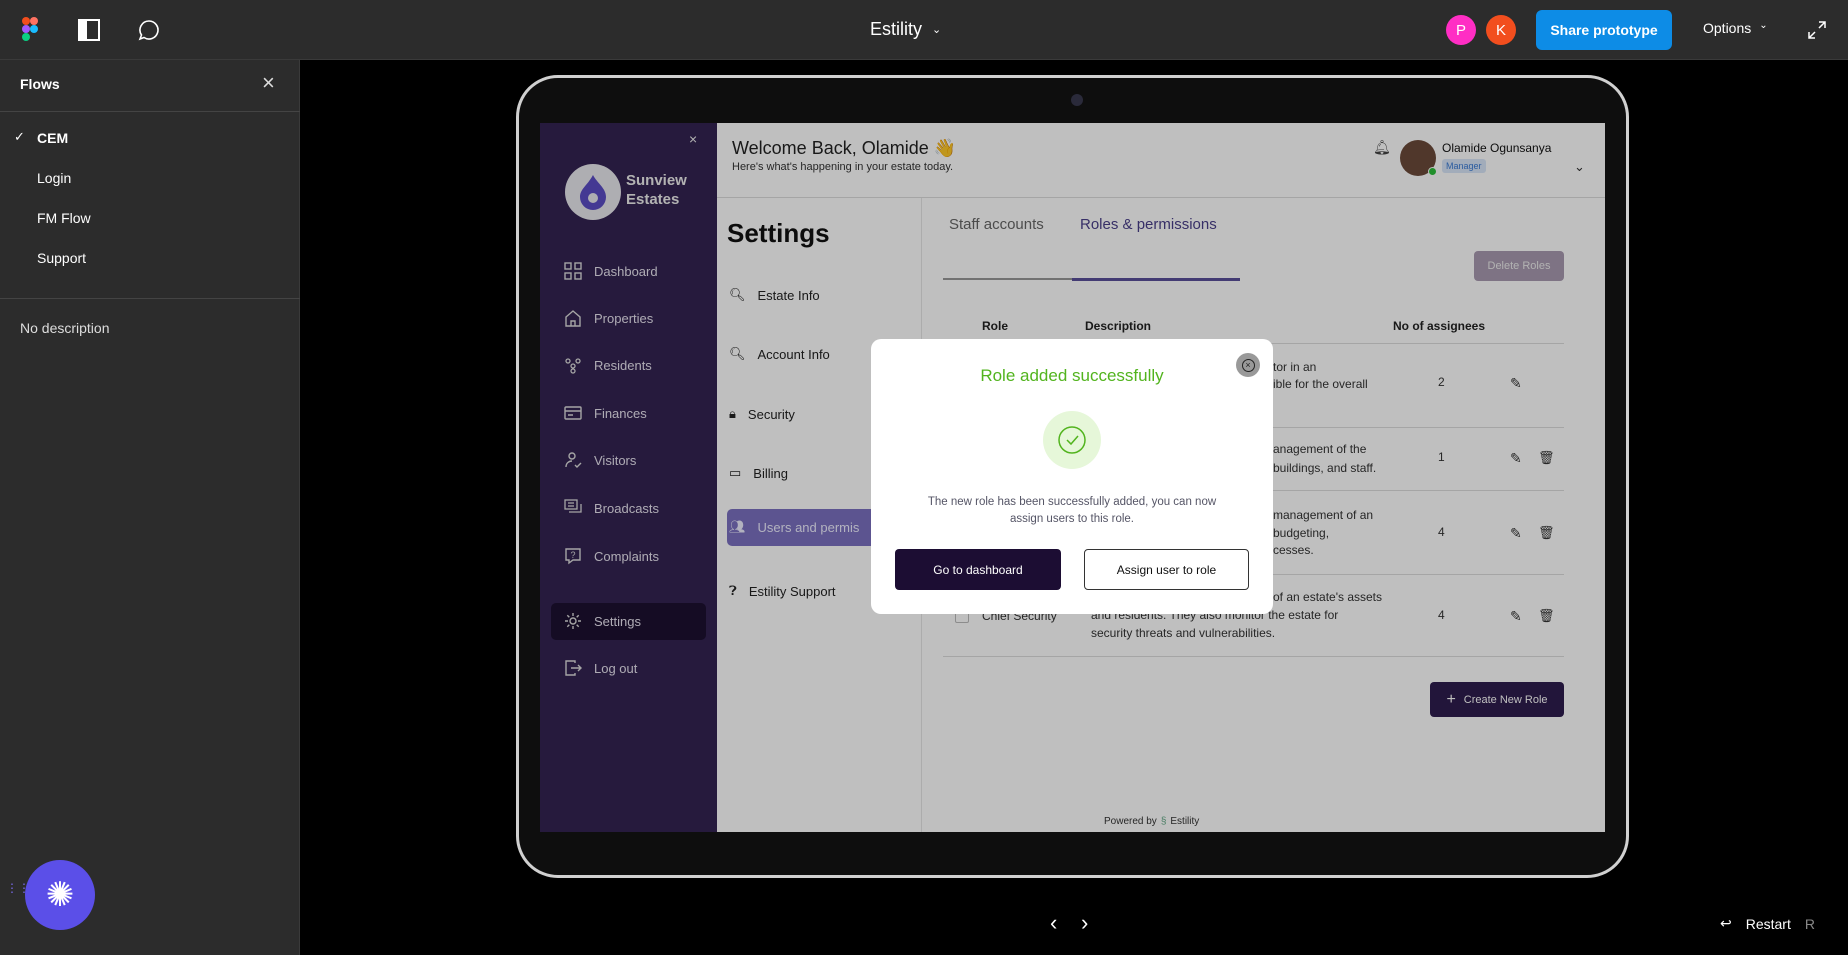  What do you see at coordinates (978, 569) in the screenshot?
I see `go-to-dashboard-button: Go to dashboard` at bounding box center [978, 569].